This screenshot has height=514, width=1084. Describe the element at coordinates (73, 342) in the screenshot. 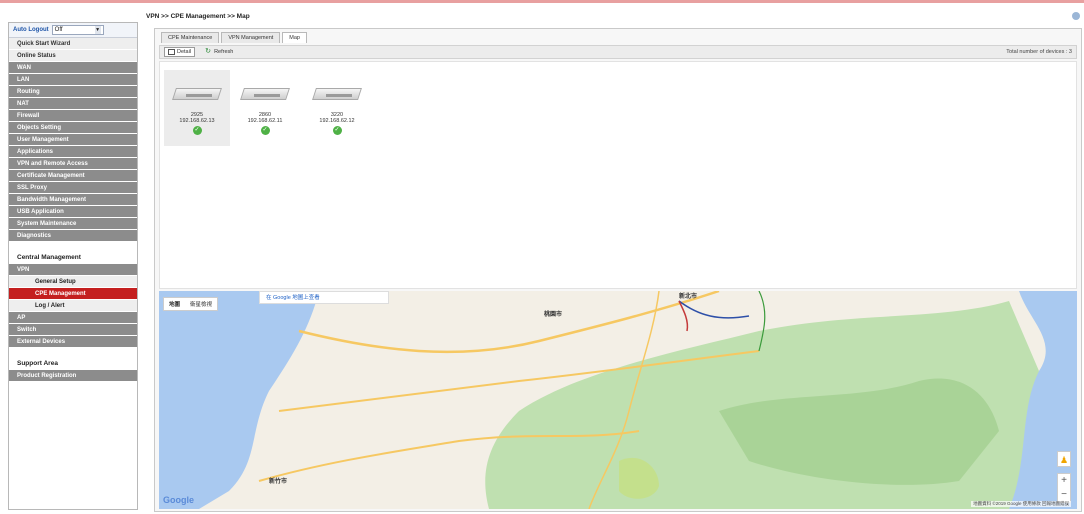

I see `sidebar-item-external-devices: External Devices` at that location.